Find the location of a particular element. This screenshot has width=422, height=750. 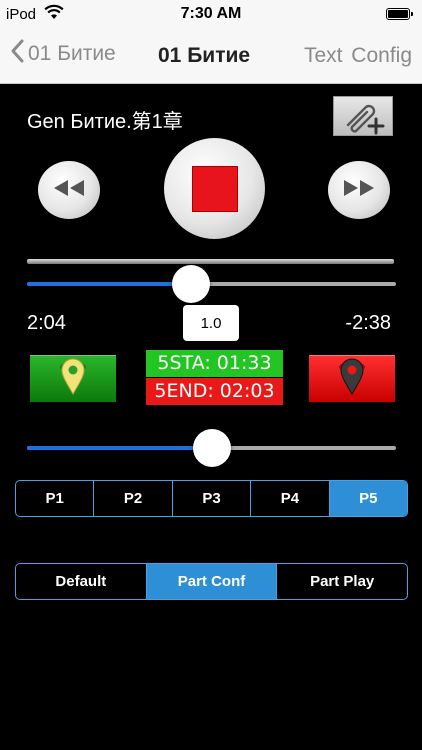

loop-slider-fill is located at coordinates (119, 448).